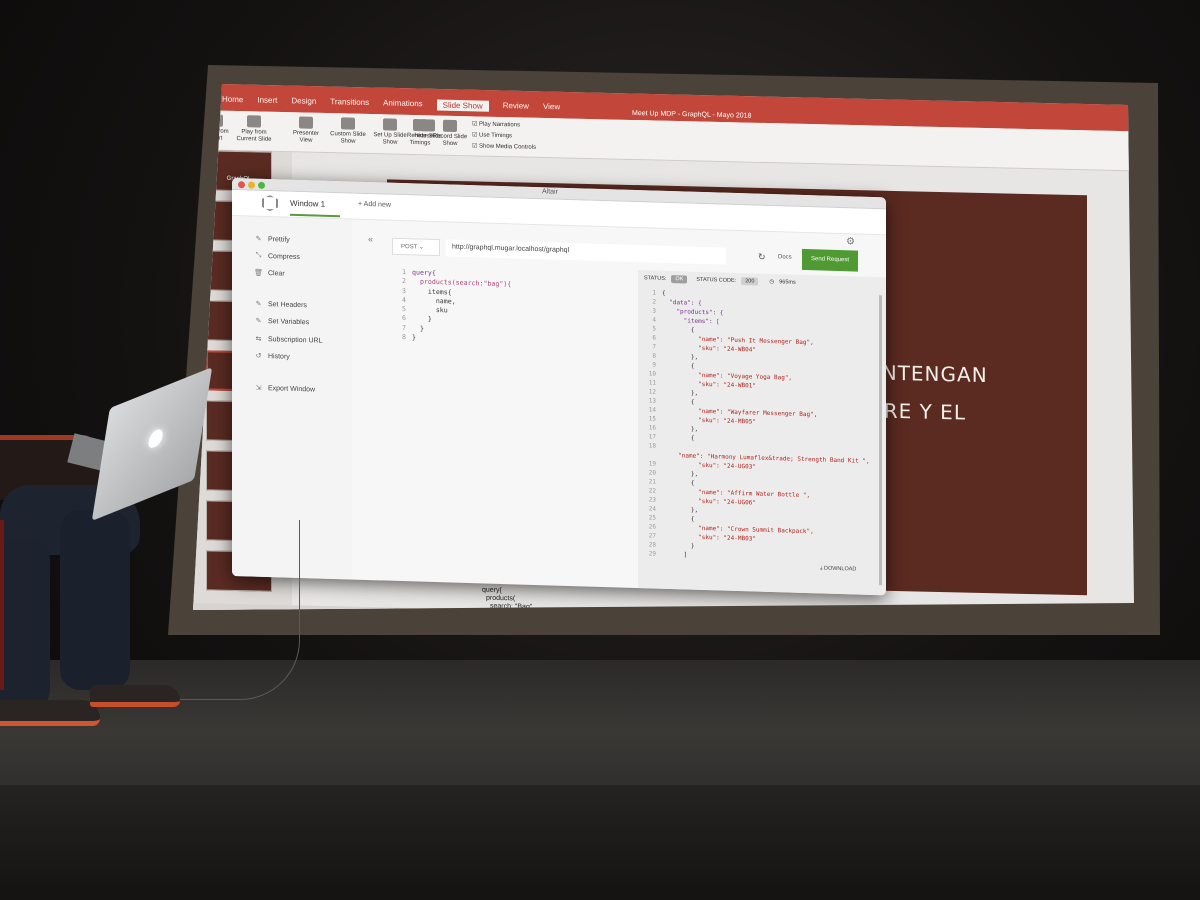  What do you see at coordinates (516, 107) in the screenshot?
I see `ppt-tab-review: Review` at bounding box center [516, 107].